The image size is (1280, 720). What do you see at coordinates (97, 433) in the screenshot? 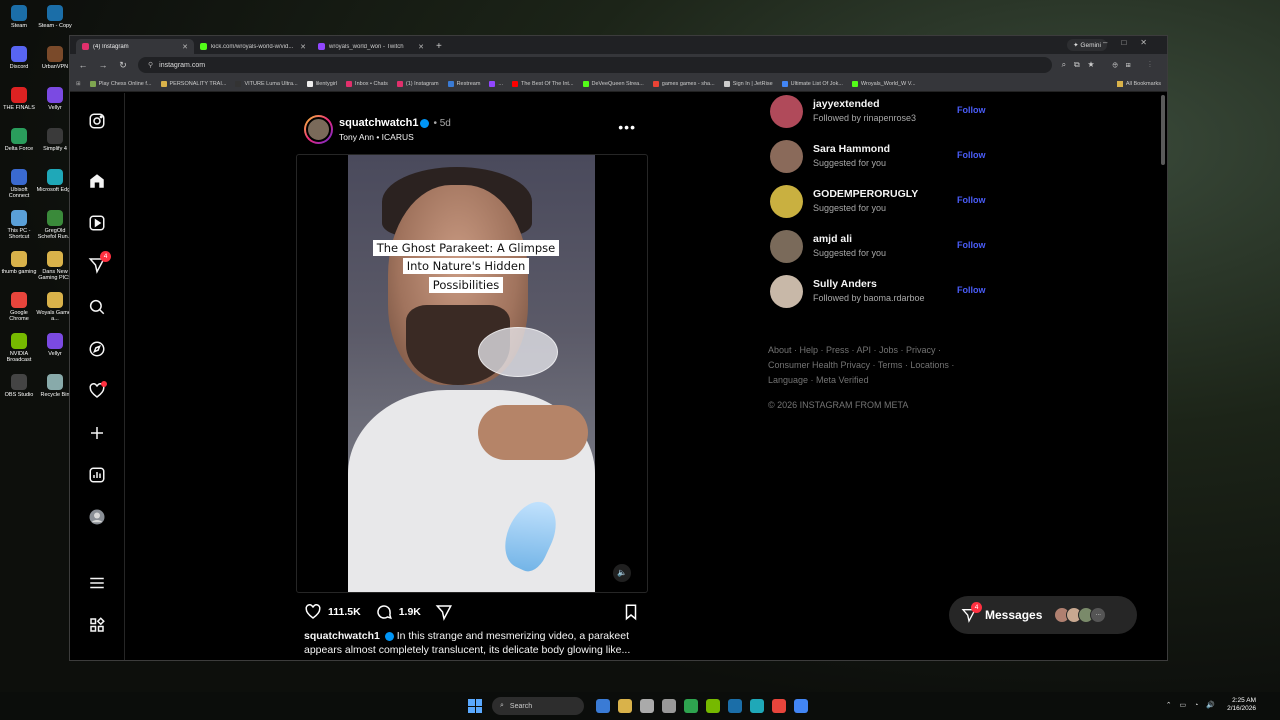
I see `create-icon` at bounding box center [97, 433].